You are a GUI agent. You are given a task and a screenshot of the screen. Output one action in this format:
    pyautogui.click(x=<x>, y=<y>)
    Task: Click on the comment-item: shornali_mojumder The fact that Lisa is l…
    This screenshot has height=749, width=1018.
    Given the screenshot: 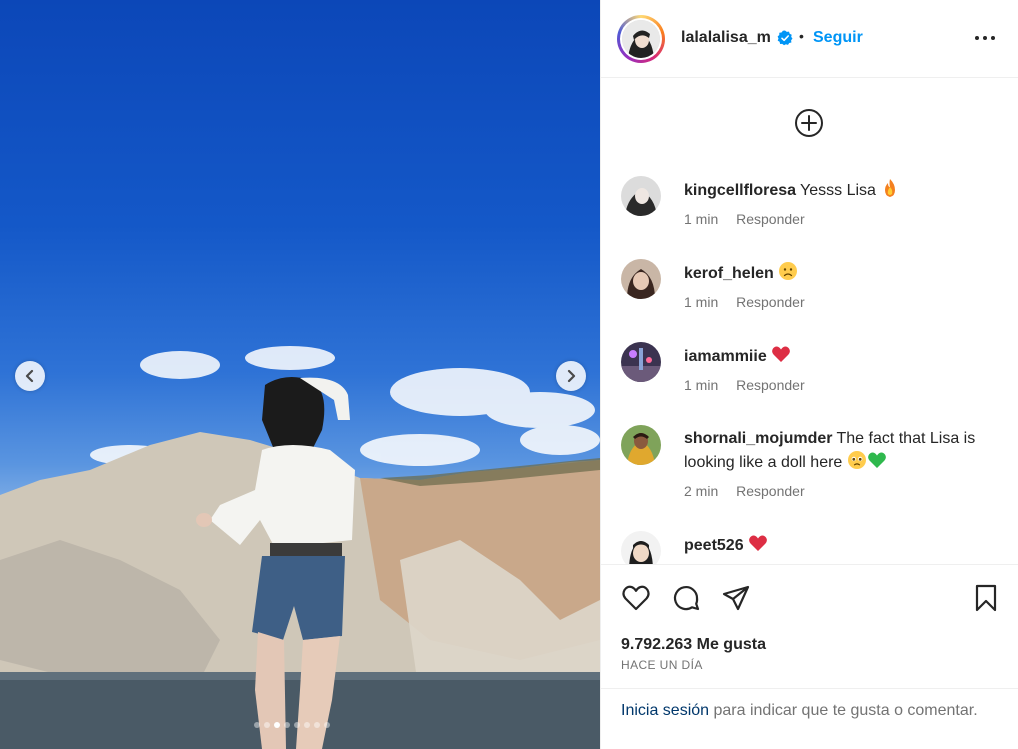 What is the action you would take?
    pyautogui.click(x=811, y=465)
    